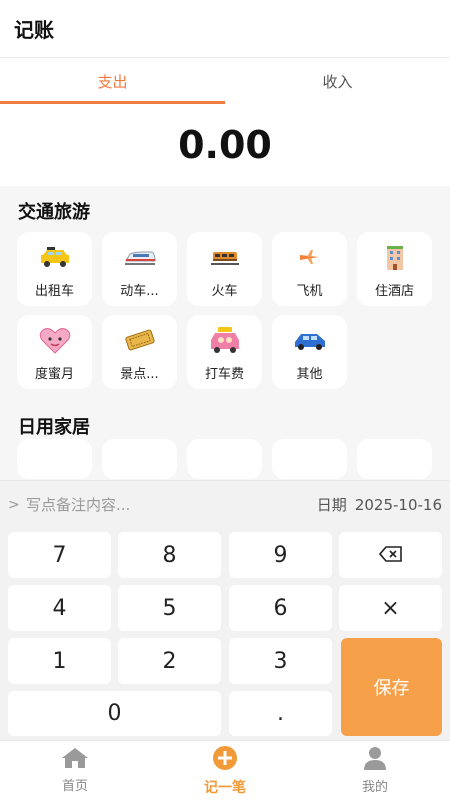 The width and height of the screenshot is (450, 800). I want to click on category-label: 打车费, so click(224, 374).